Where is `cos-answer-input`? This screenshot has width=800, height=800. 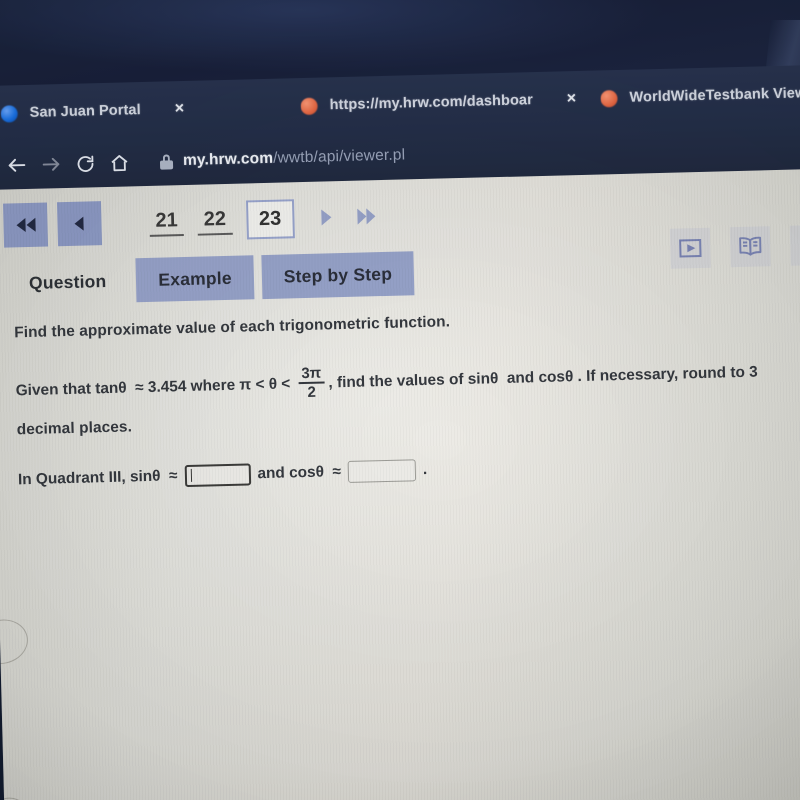
cos-answer-input is located at coordinates (382, 470).